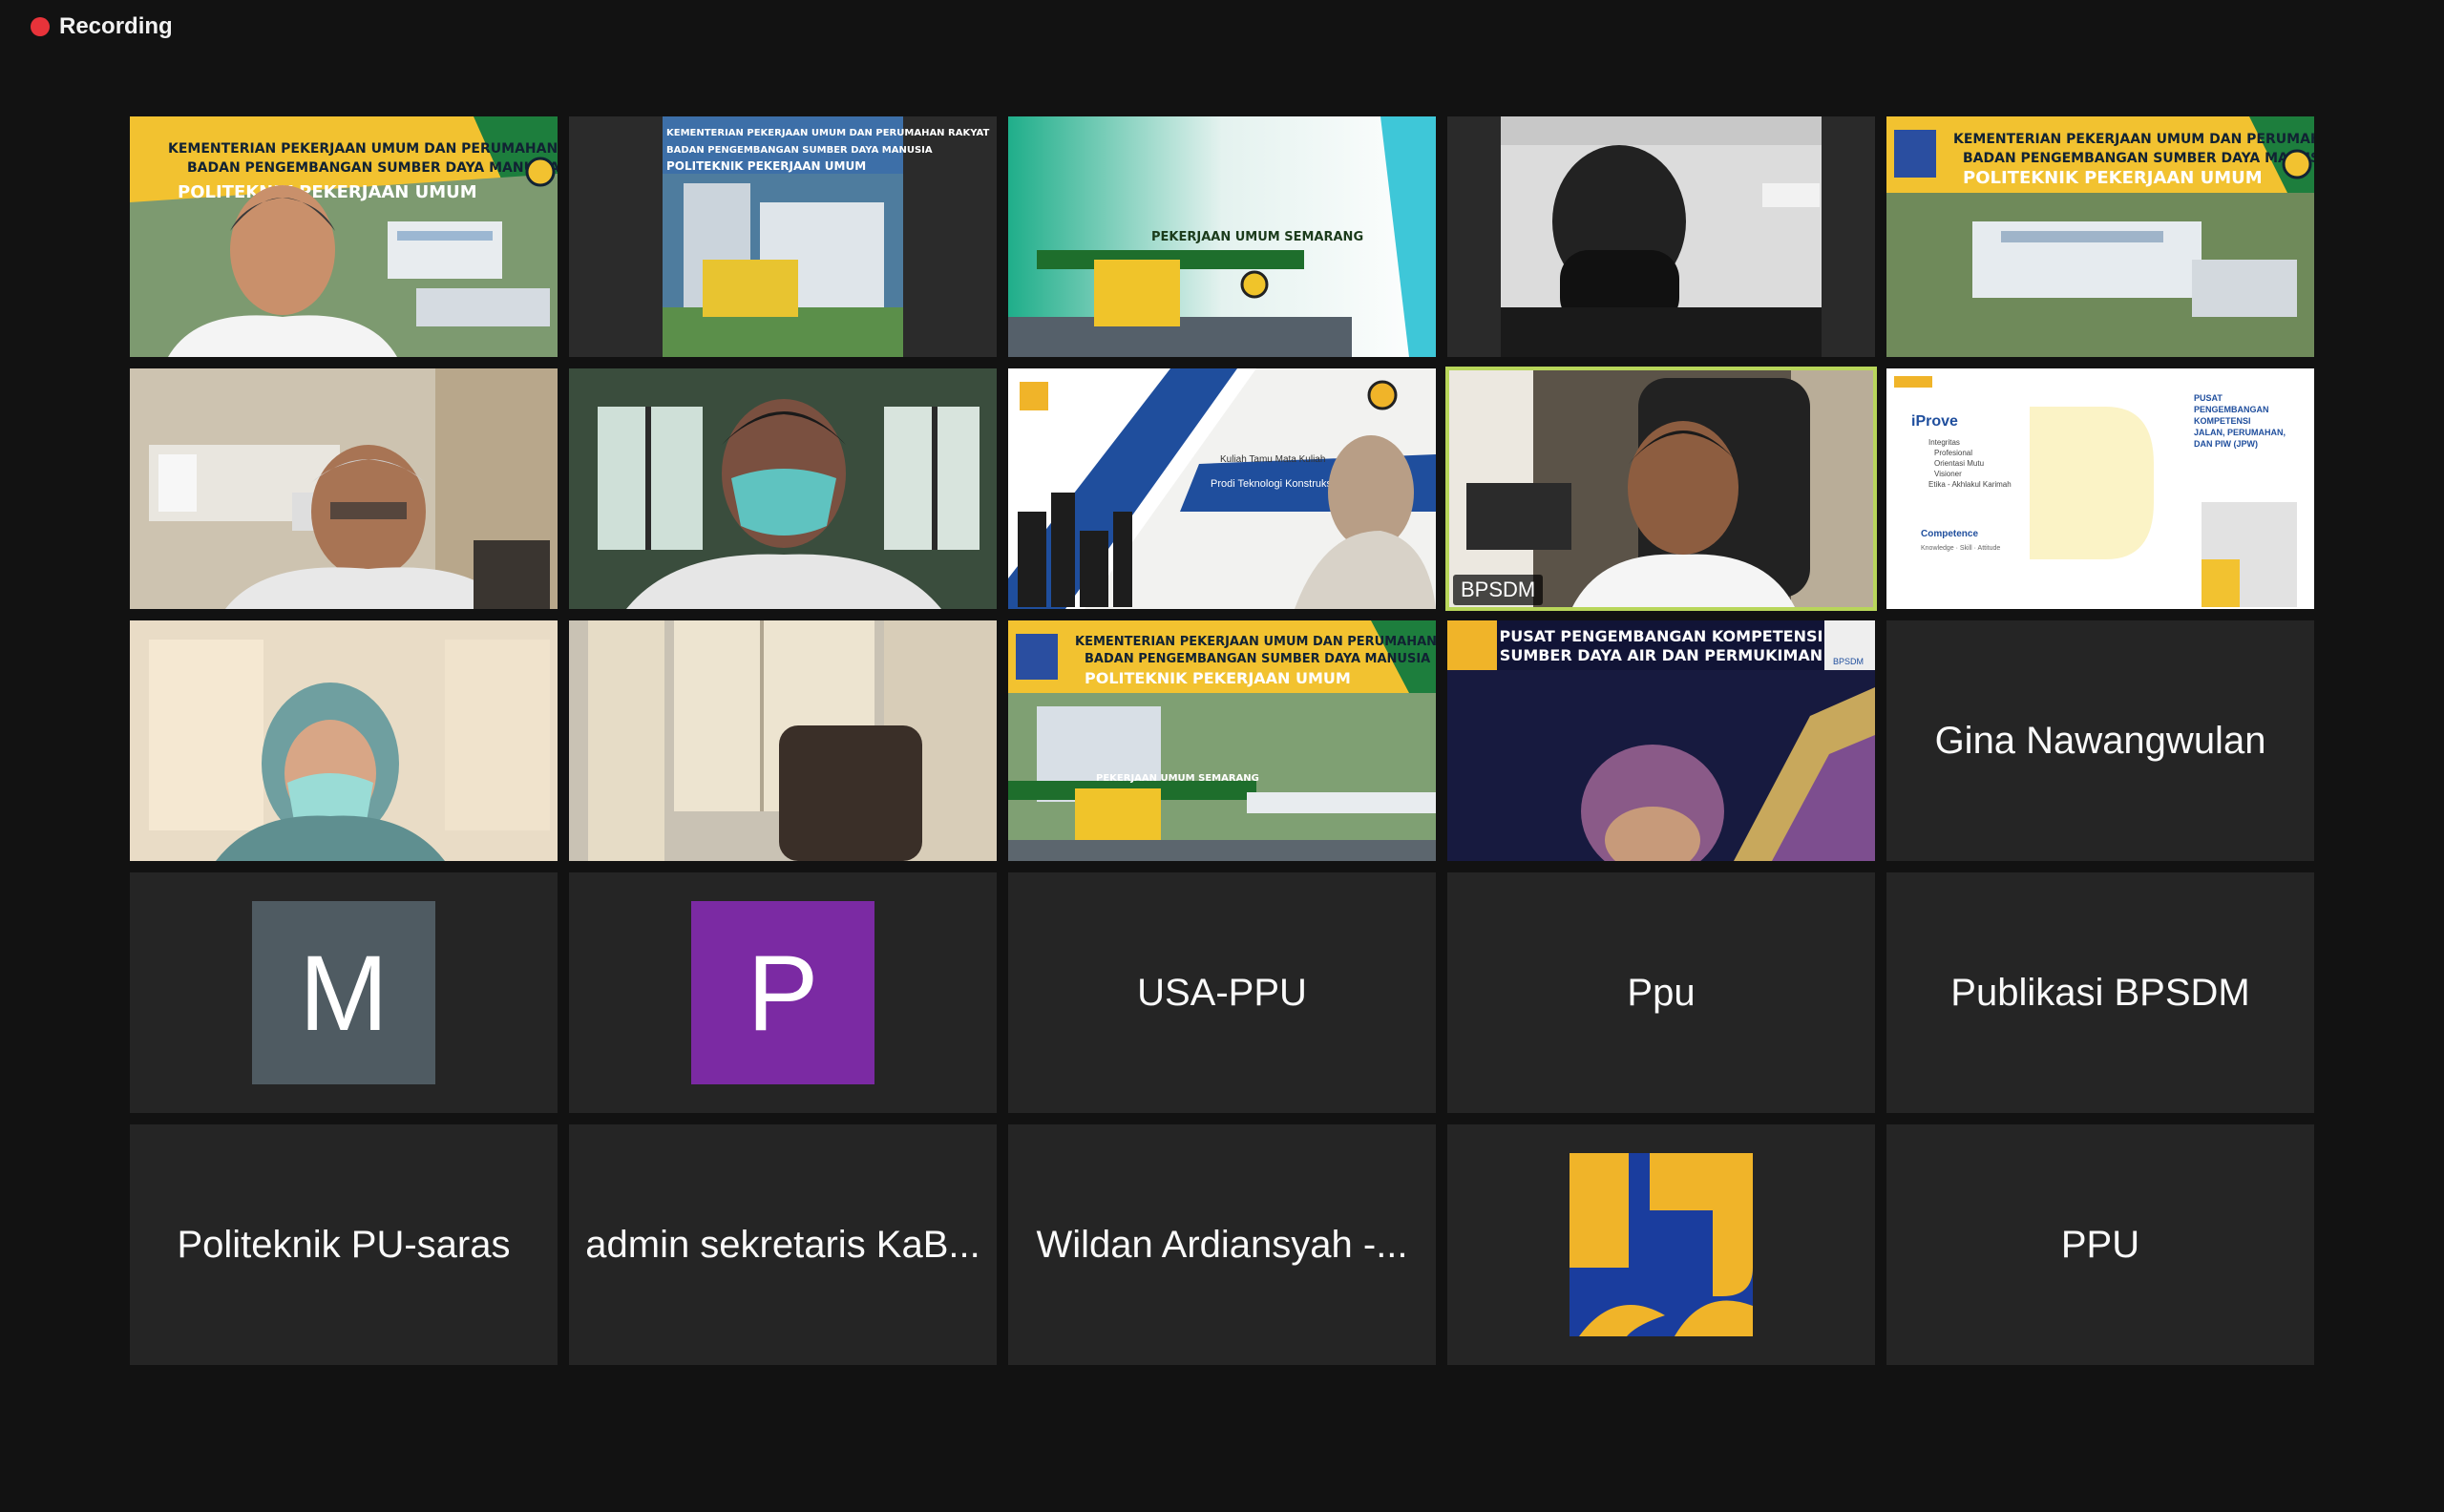 The height and width of the screenshot is (1512, 2444). I want to click on participant-name: Politeknik PU-saras, so click(344, 1244).